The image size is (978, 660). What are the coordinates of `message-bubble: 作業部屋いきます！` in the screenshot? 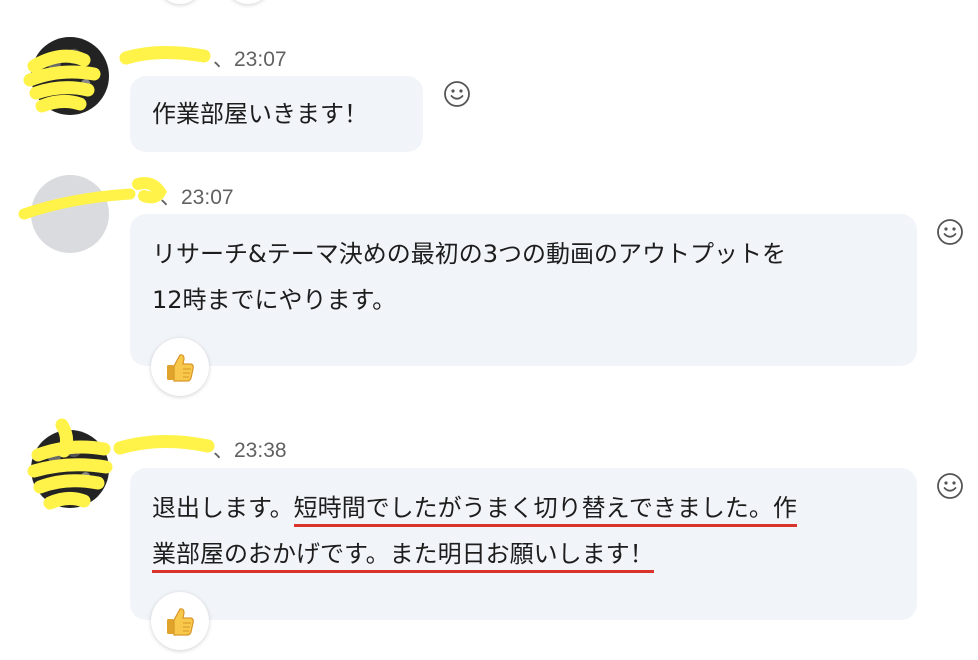 It's located at (276, 114).